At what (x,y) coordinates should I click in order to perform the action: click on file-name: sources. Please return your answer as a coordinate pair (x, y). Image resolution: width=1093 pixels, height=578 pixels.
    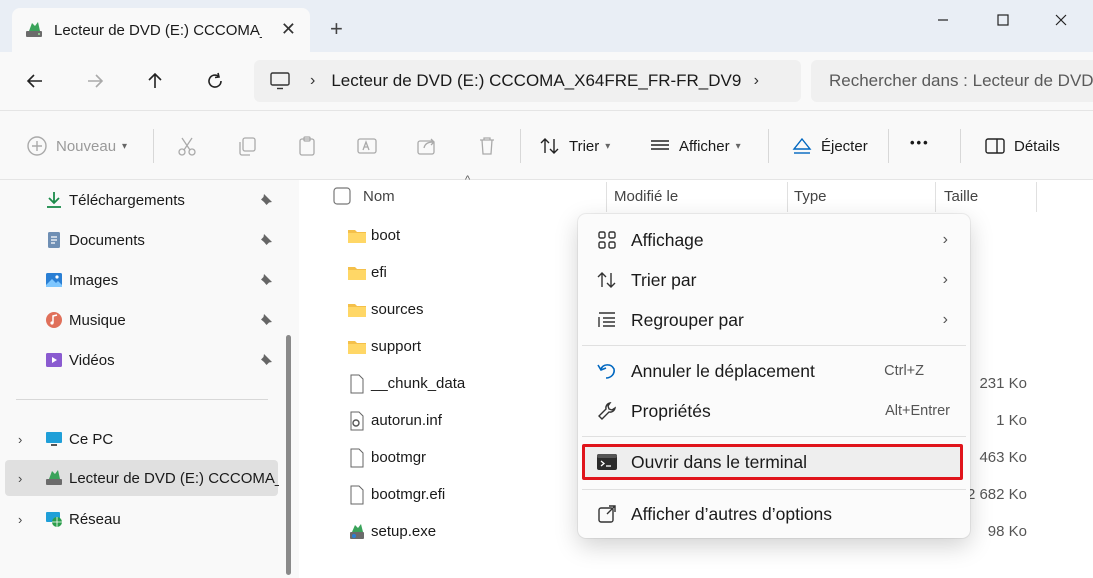
    Looking at the image, I should click on (397, 309).